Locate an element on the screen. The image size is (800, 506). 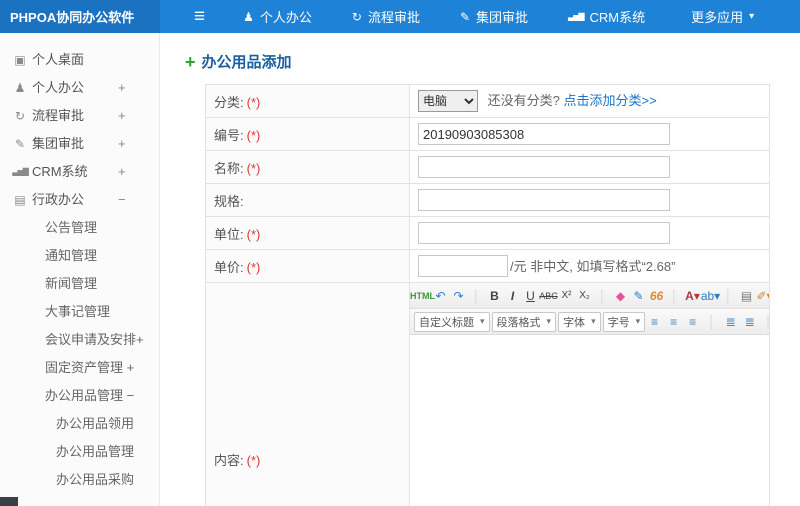
highlight-color-button: ab▾ is located at coordinates (710, 296).